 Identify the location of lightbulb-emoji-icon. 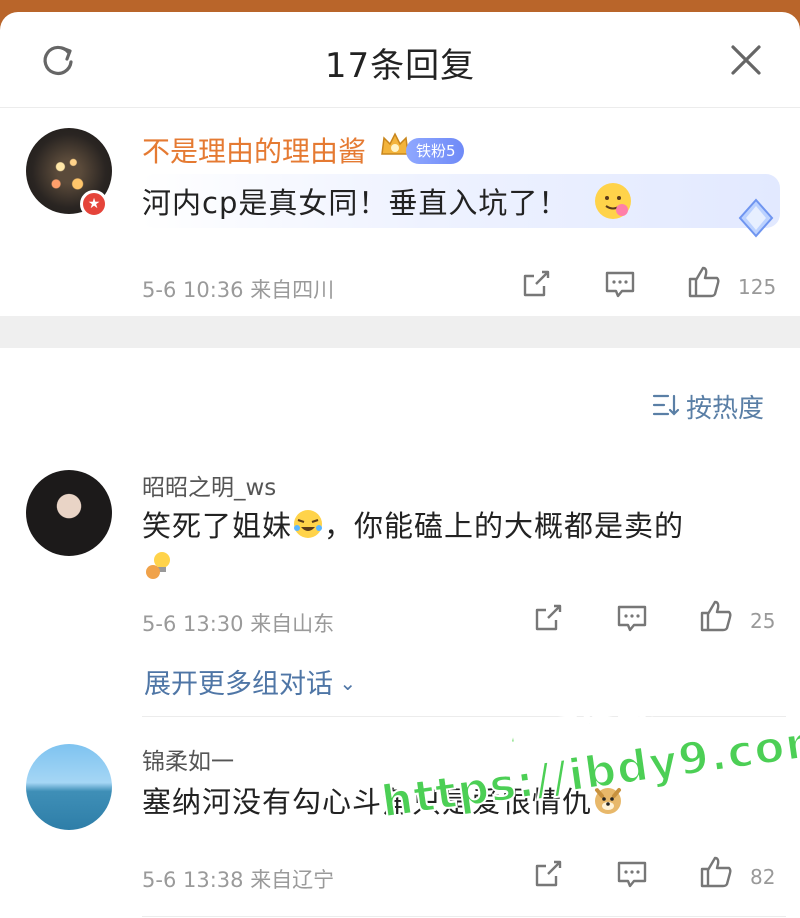
(158, 566).